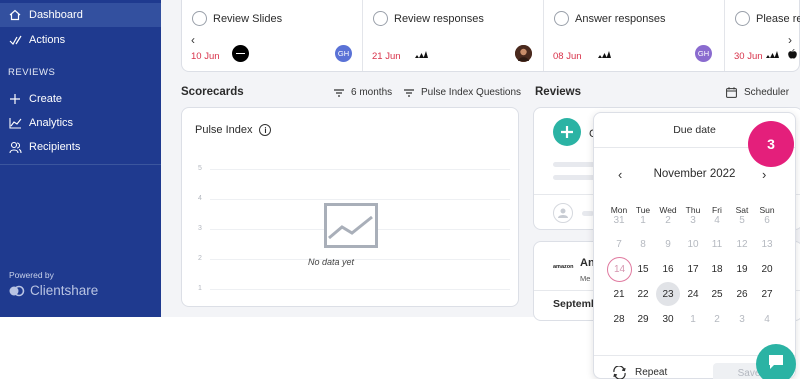 This screenshot has height=379, width=800. Describe the element at coordinates (351, 228) in the screenshot. I see `empty-chart-icon` at that location.